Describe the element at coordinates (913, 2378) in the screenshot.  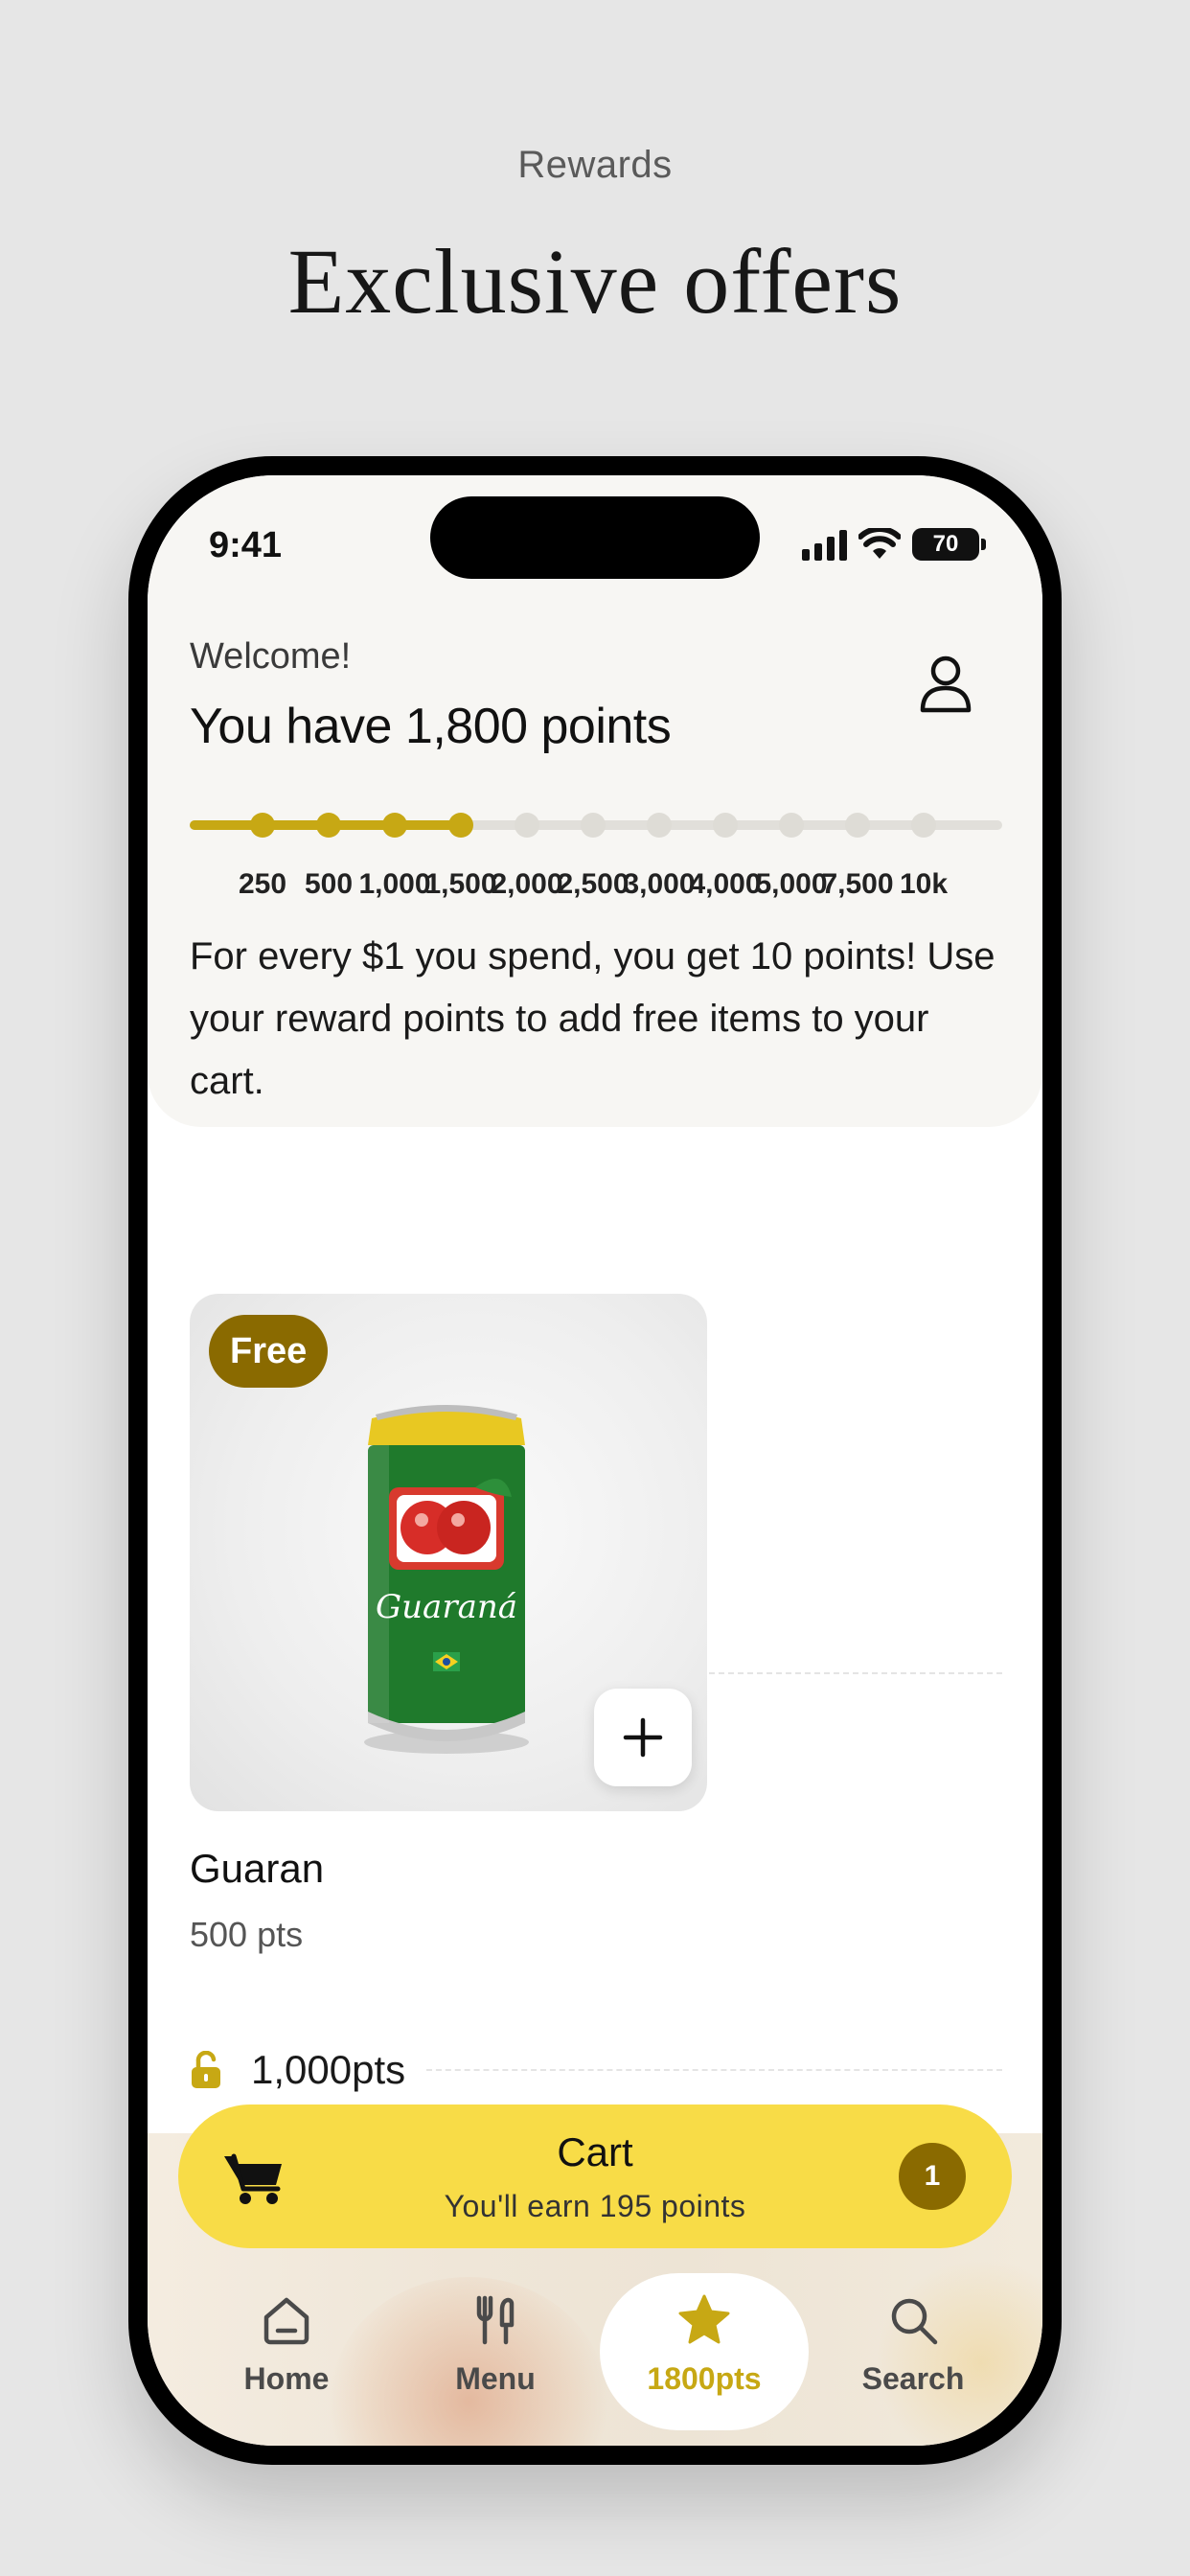
I see `nav-label: Search` at that location.